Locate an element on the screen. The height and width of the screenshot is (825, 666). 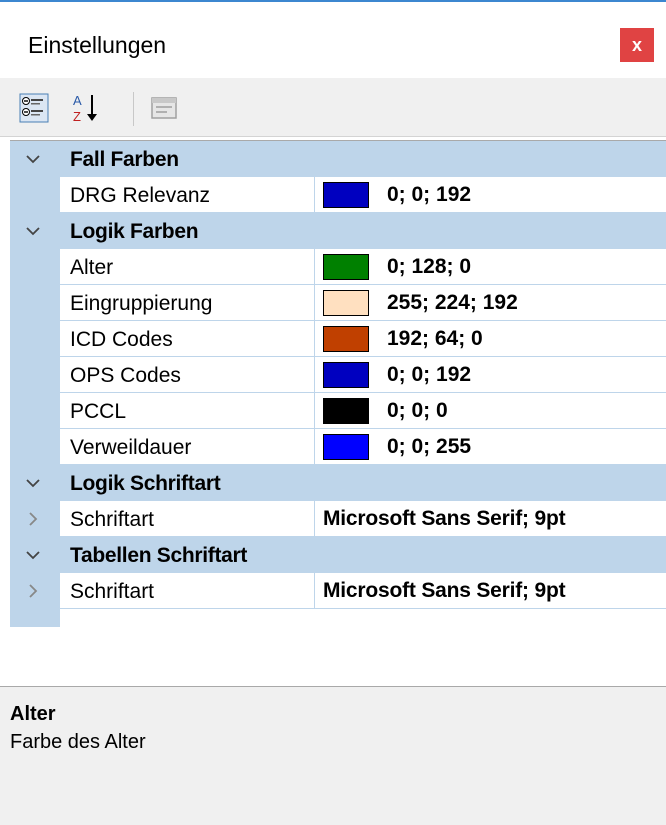
property-pages-button is located at coordinates (164, 108).